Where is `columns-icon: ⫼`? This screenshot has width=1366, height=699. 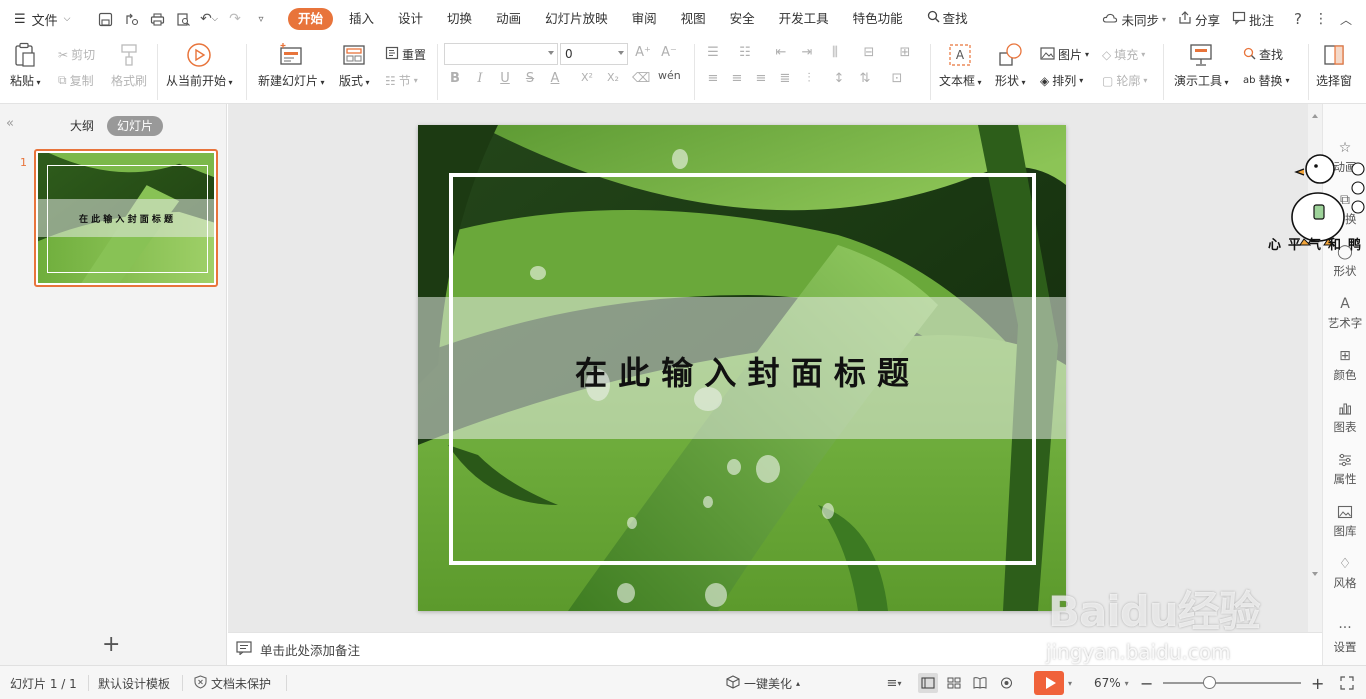 columns-icon: ⫼ is located at coordinates (835, 52).